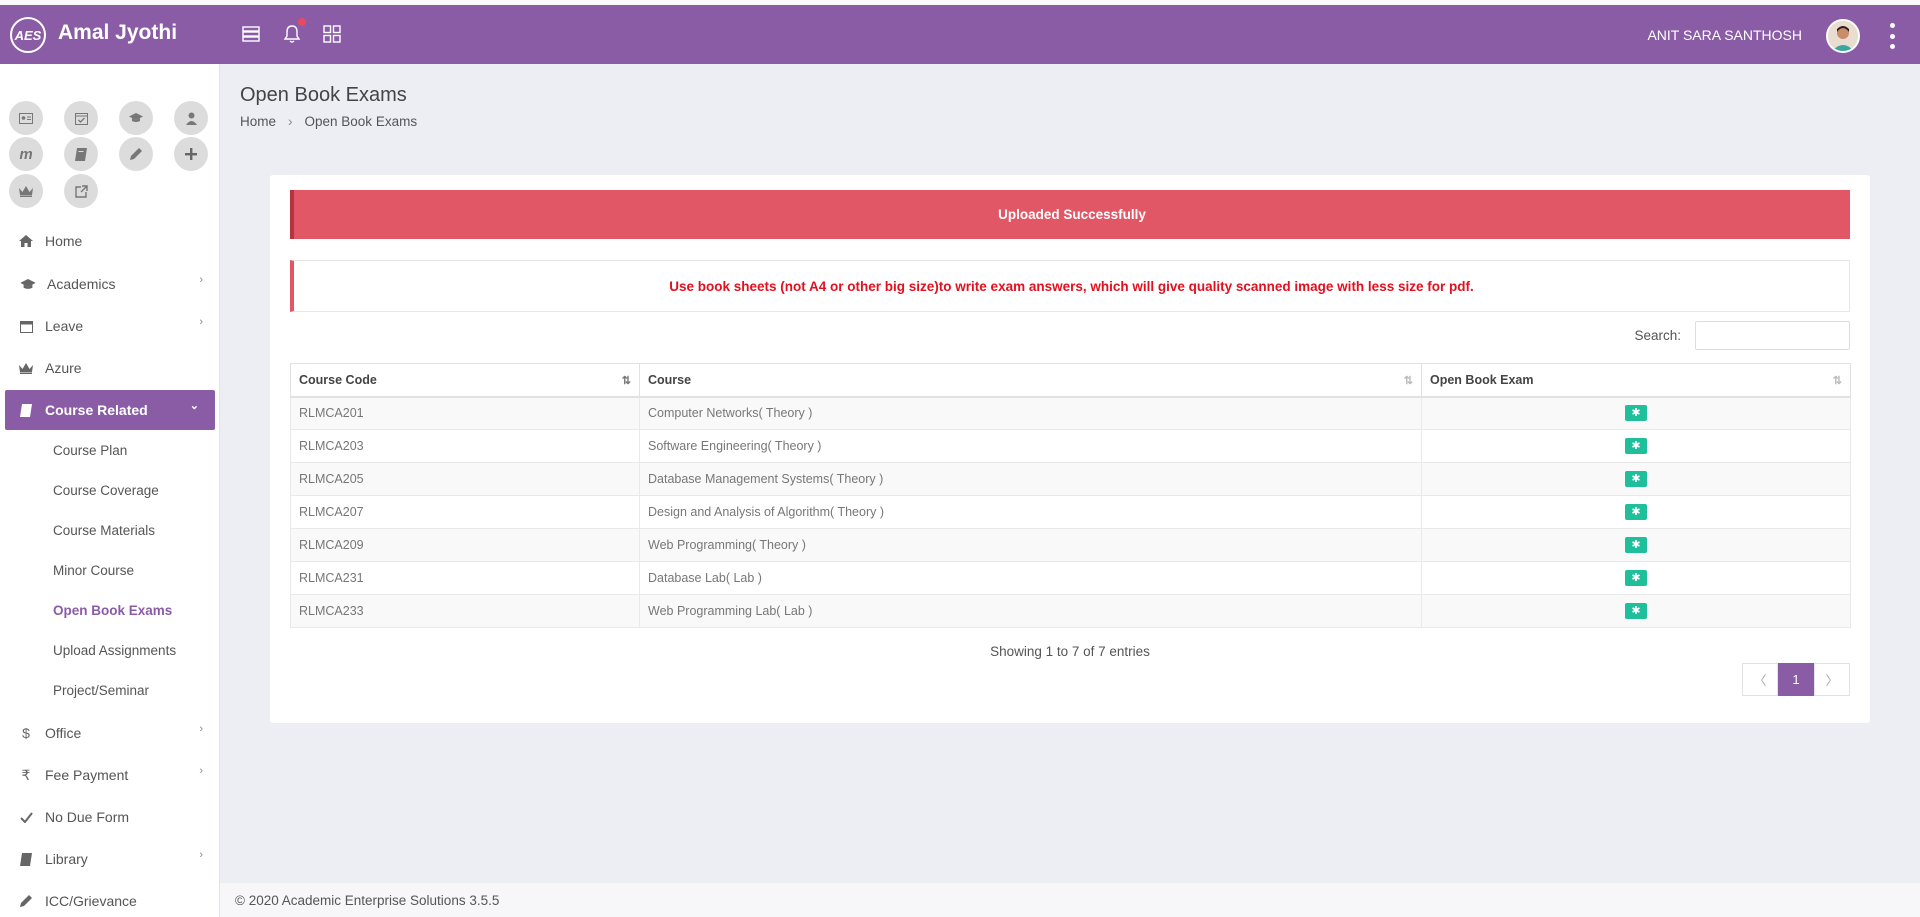 This screenshot has width=1920, height=917. I want to click on course-code-cell: RLMCA201, so click(465, 413).